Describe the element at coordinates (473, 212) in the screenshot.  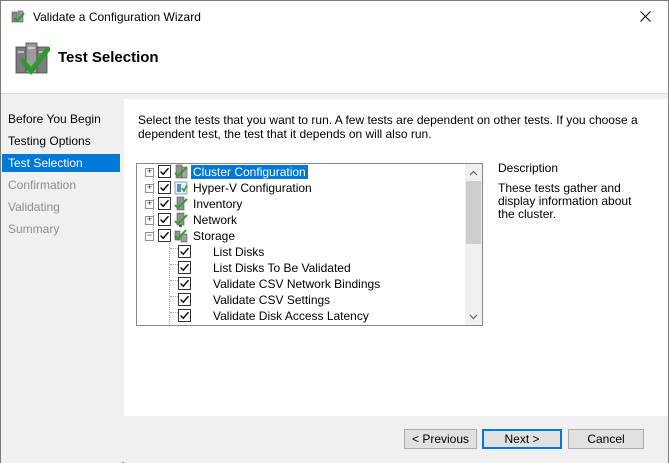
I see `scroll-thumb` at that location.